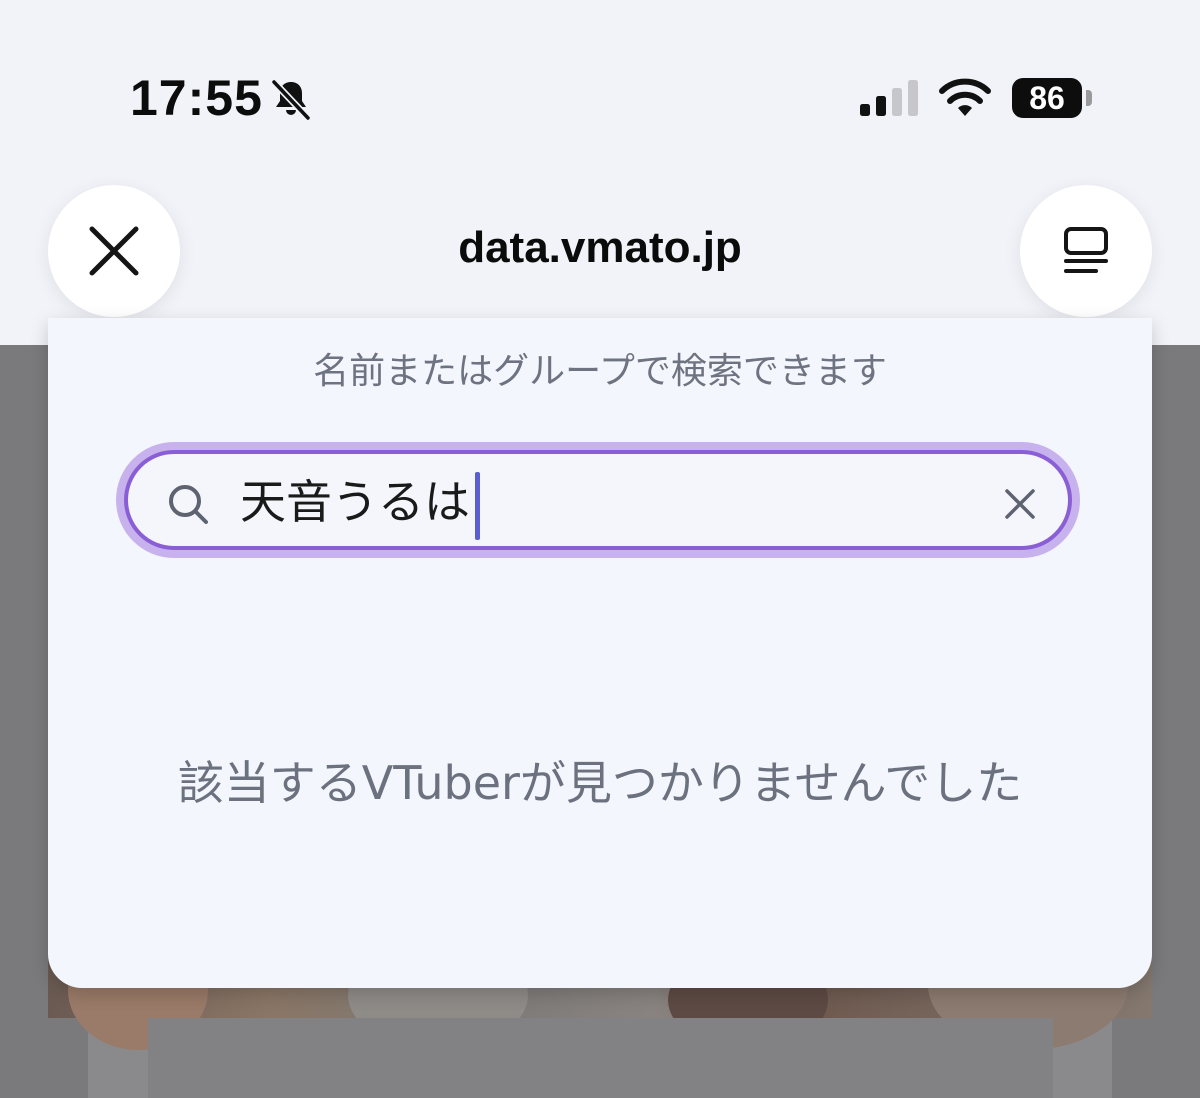  I want to click on search-field: 天音うるは, so click(598, 500).